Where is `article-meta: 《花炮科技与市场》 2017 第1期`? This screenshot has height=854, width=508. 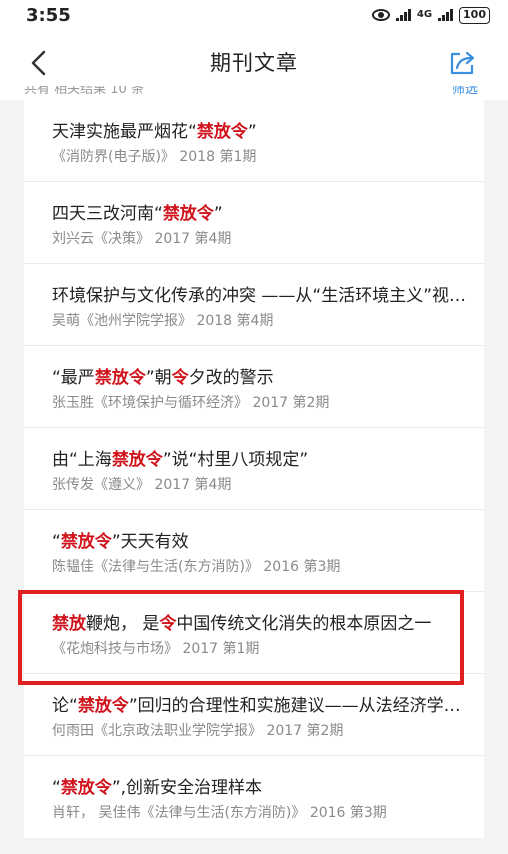
article-meta: 《花炮科技与市场》 2017 第1期 is located at coordinates (156, 649).